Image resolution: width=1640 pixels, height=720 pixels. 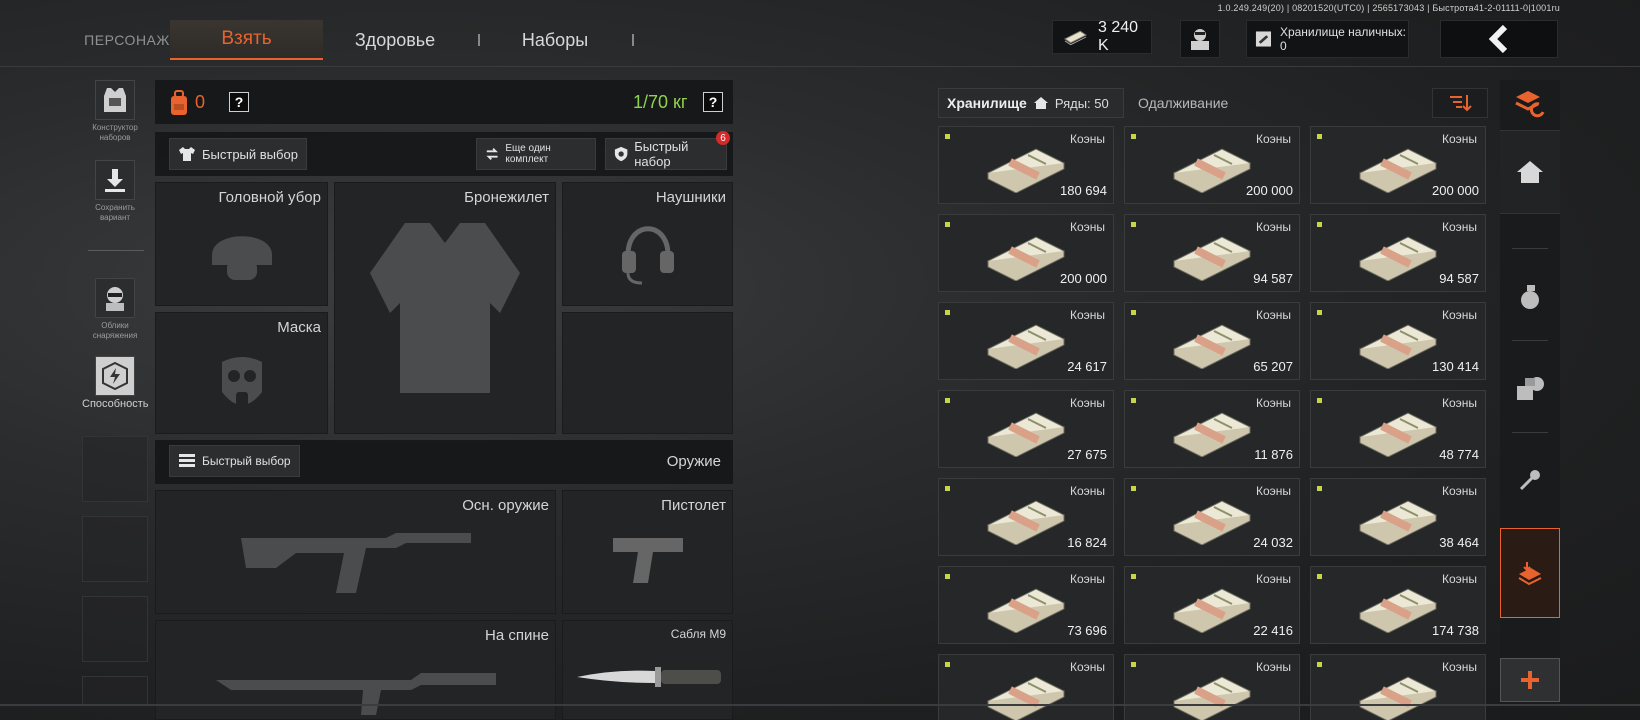 I want to click on add-category-button, so click(x=1530, y=680).